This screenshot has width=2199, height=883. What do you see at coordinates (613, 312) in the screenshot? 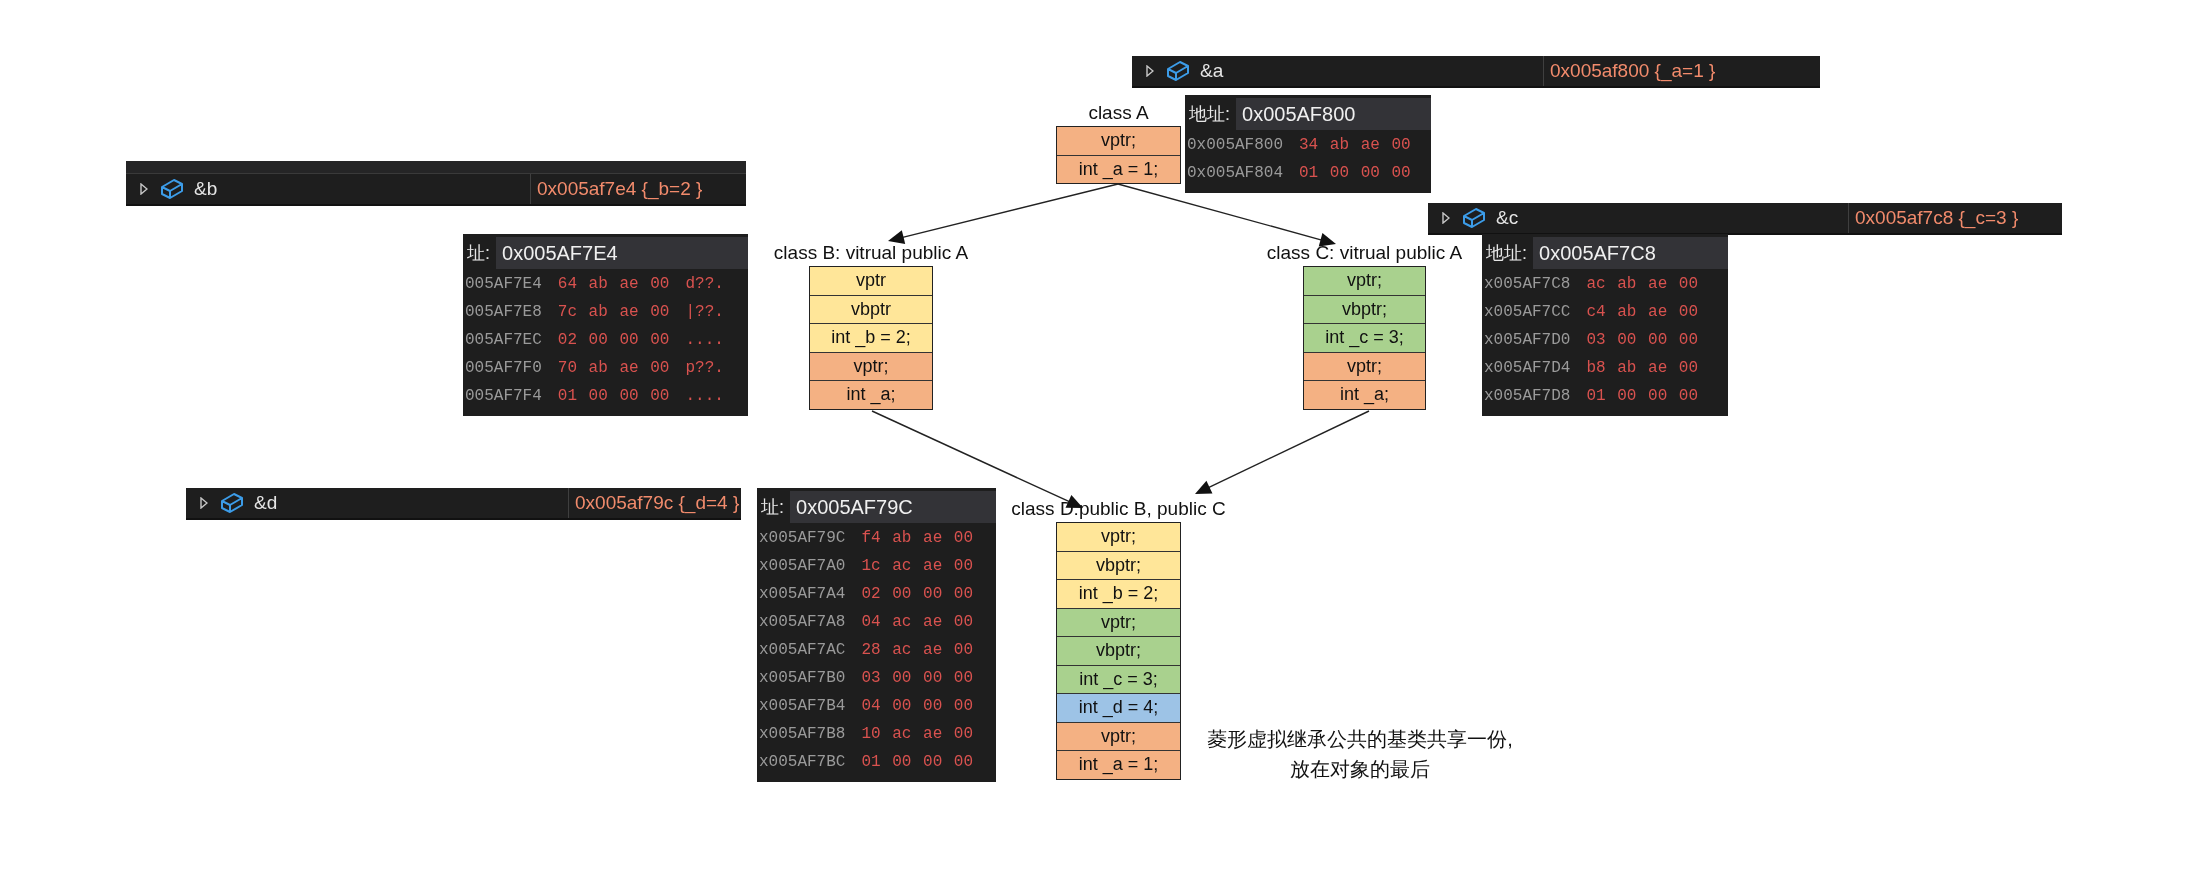
I see `memory-bytes: 7c ab ae 00` at bounding box center [613, 312].